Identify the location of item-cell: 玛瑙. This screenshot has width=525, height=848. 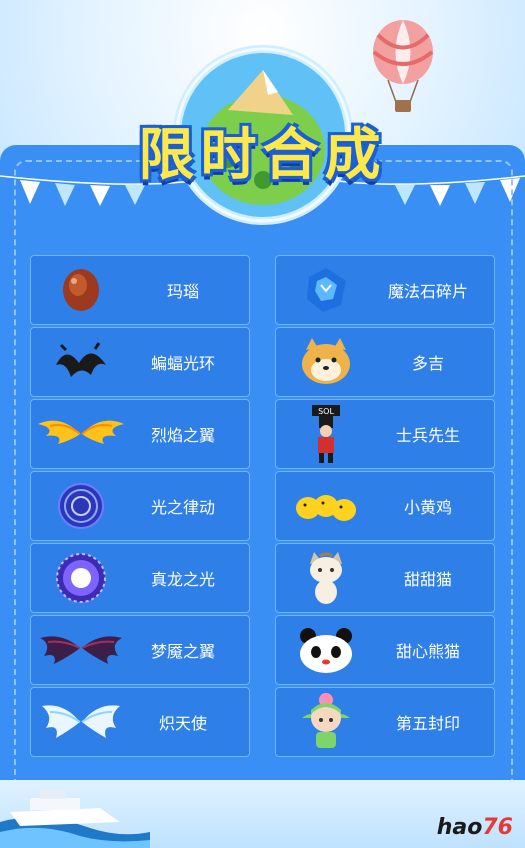
(140, 290).